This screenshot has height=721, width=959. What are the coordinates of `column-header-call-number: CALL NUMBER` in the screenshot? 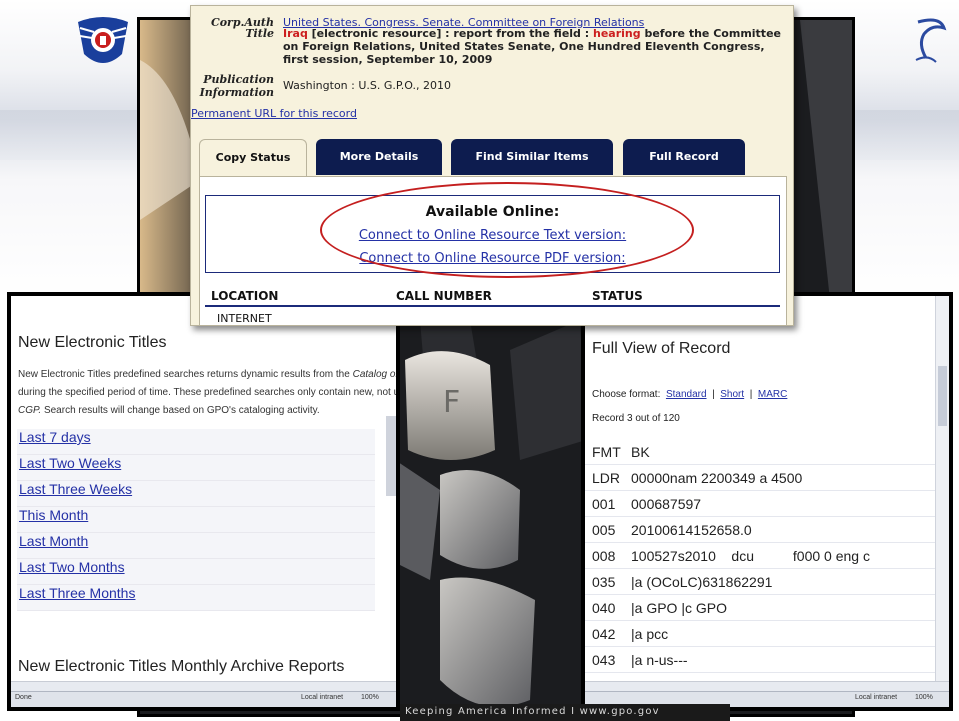 It's located at (444, 296).